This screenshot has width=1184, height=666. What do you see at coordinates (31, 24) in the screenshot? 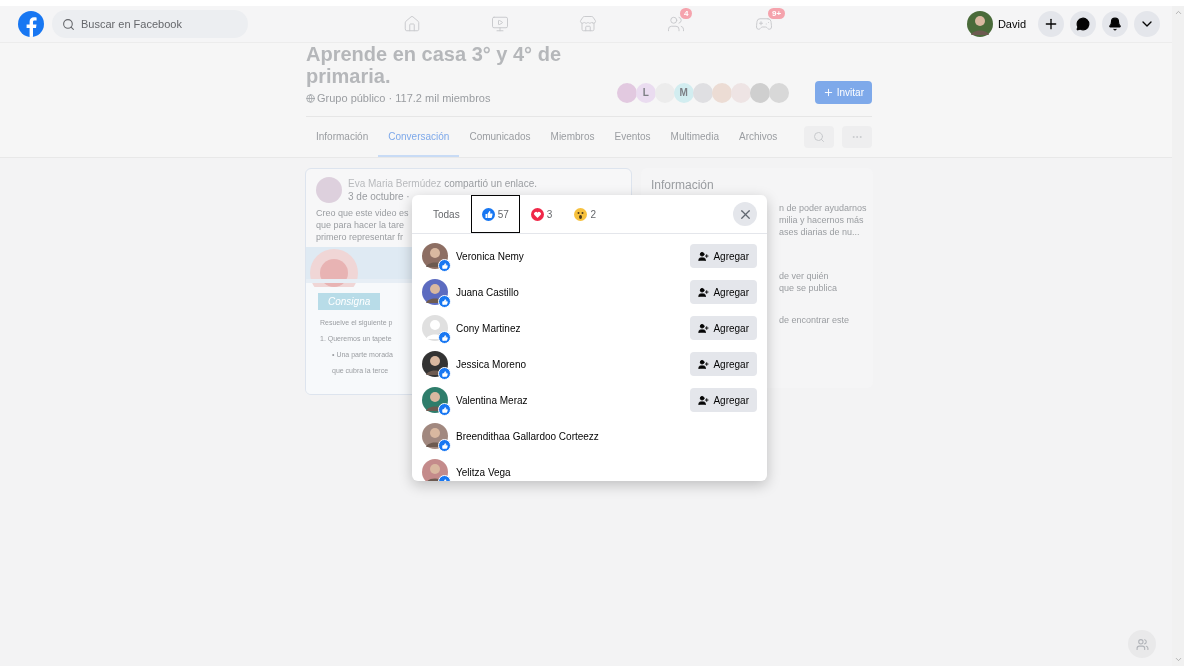
I see `logo-icon` at bounding box center [31, 24].